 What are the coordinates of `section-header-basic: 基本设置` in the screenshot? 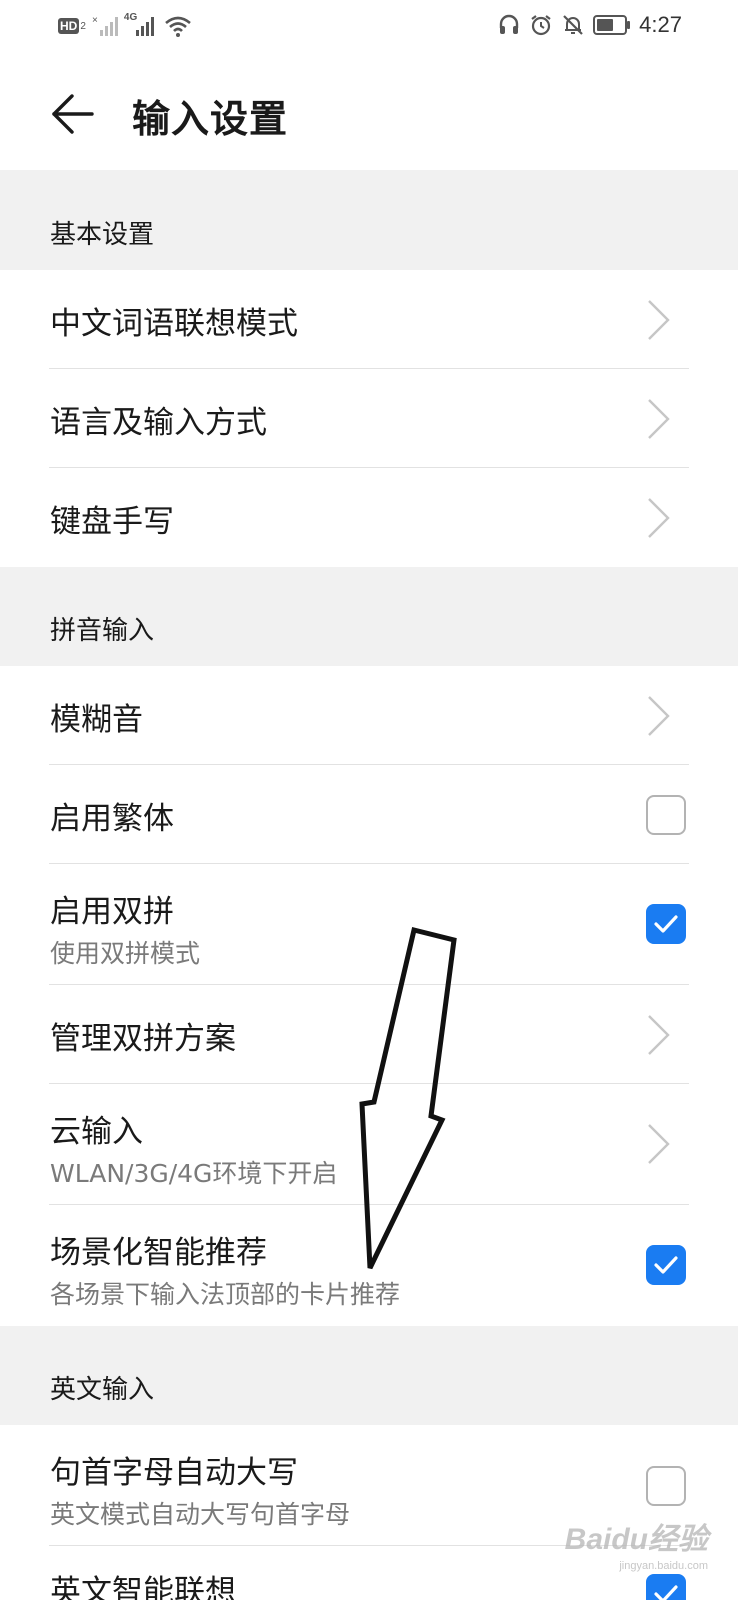 It's located at (369, 220).